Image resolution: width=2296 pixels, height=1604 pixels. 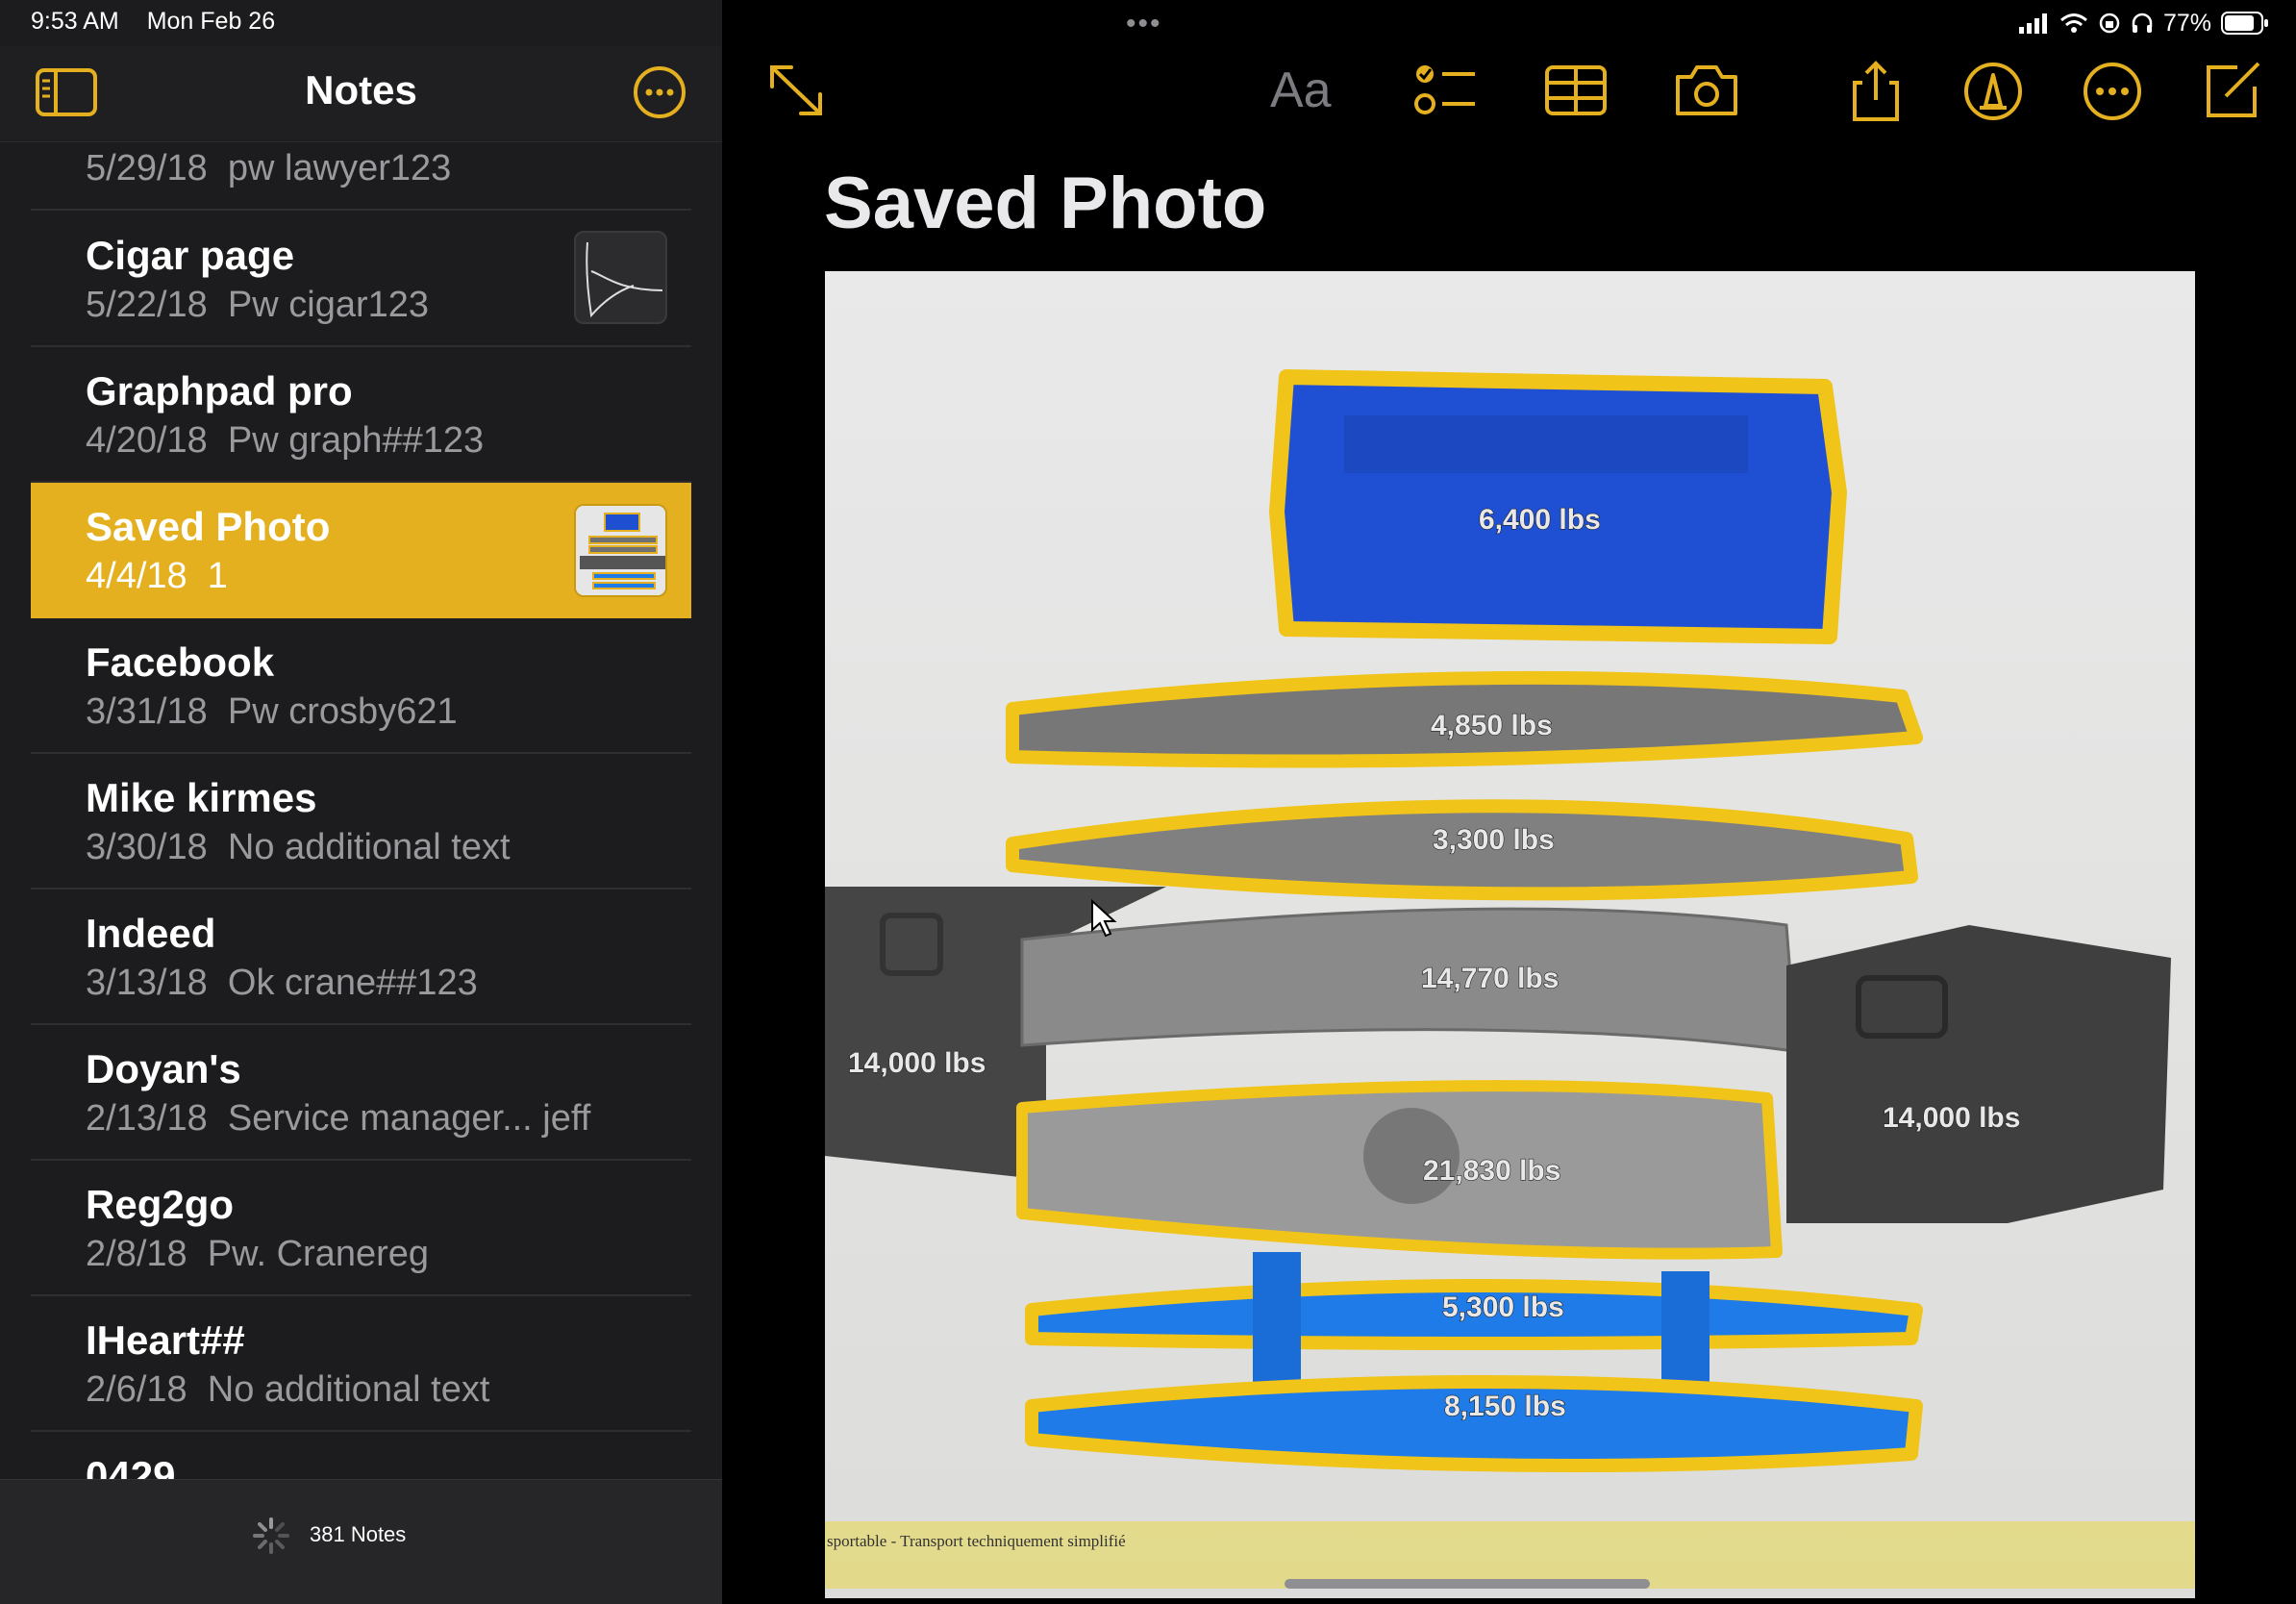 What do you see at coordinates (147, 711) in the screenshot?
I see `note-date: 3/31/18` at bounding box center [147, 711].